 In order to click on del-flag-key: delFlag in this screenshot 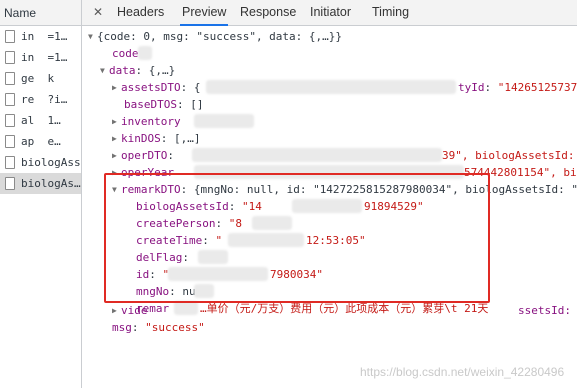, I will do `click(159, 257)`.